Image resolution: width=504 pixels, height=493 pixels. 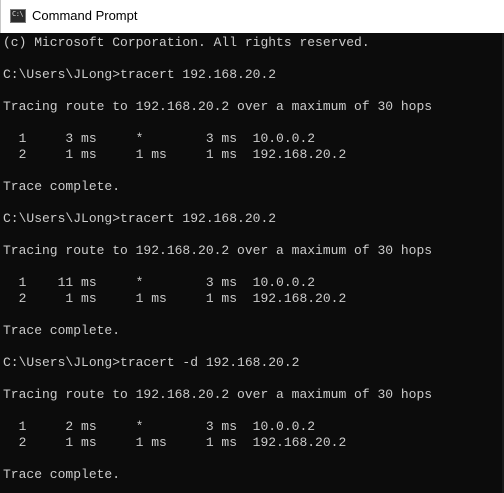 What do you see at coordinates (252, 16) in the screenshot?
I see `title-bar: C:\ Command Prompt` at bounding box center [252, 16].